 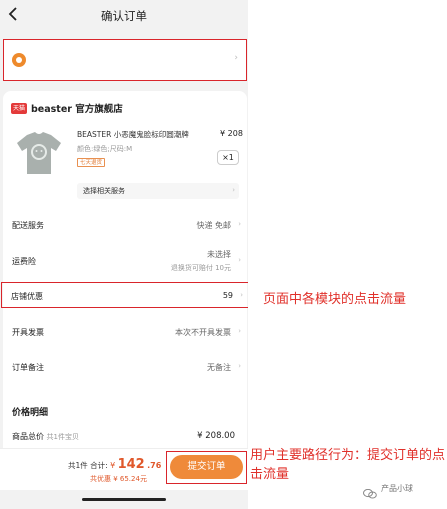 I want to click on annotation-main-path: 用户主要路径行为：提交订单的点击流量, so click(x=348, y=465).